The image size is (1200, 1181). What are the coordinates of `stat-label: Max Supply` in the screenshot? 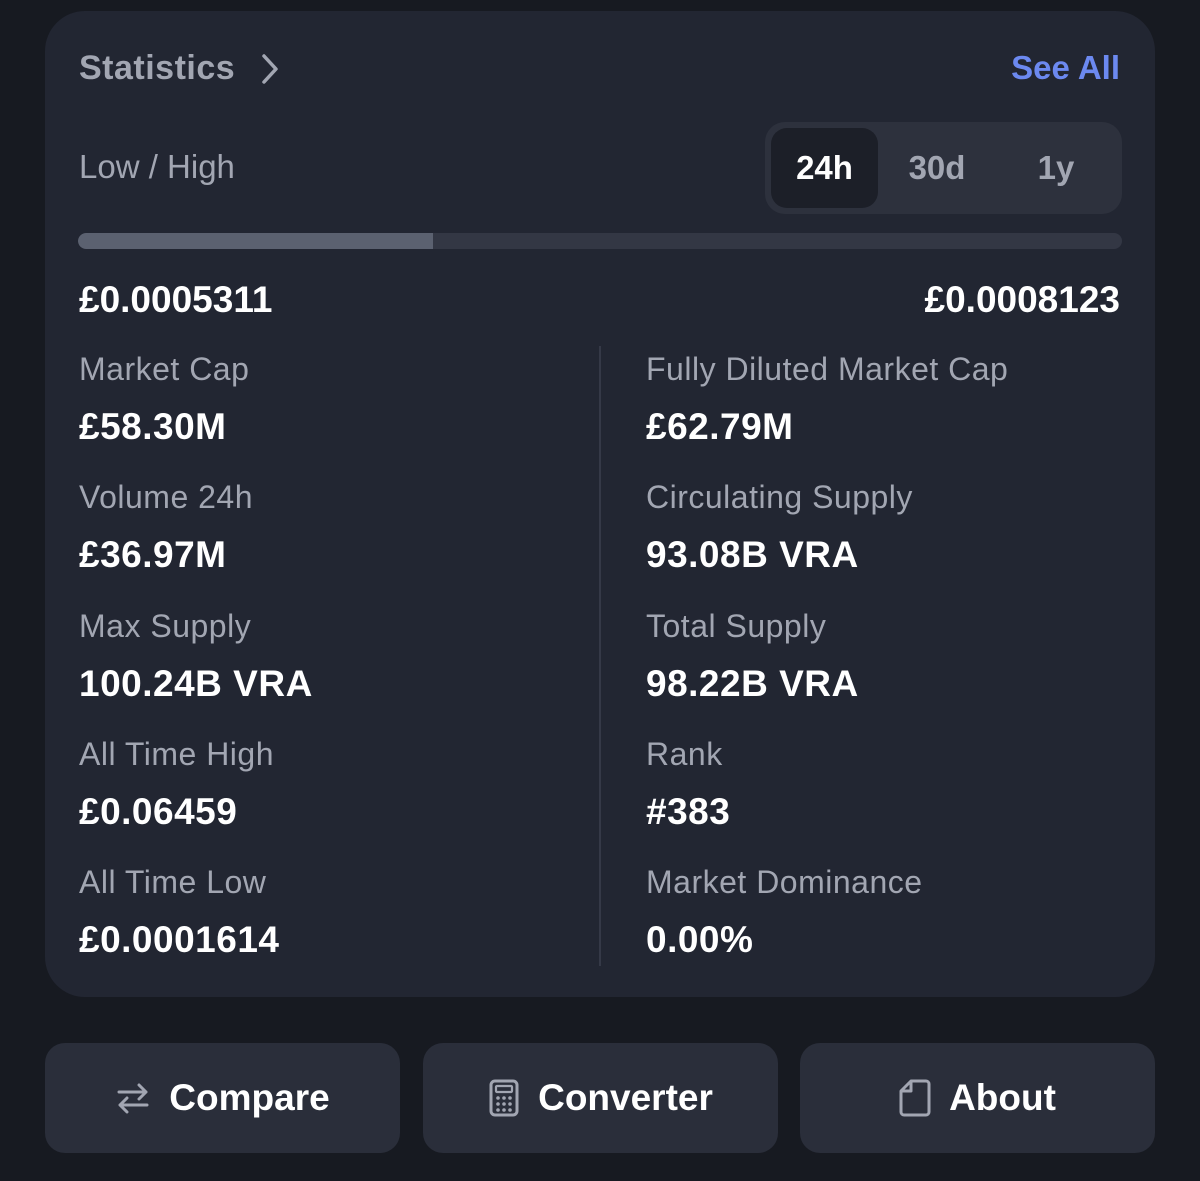 It's located at (165, 626).